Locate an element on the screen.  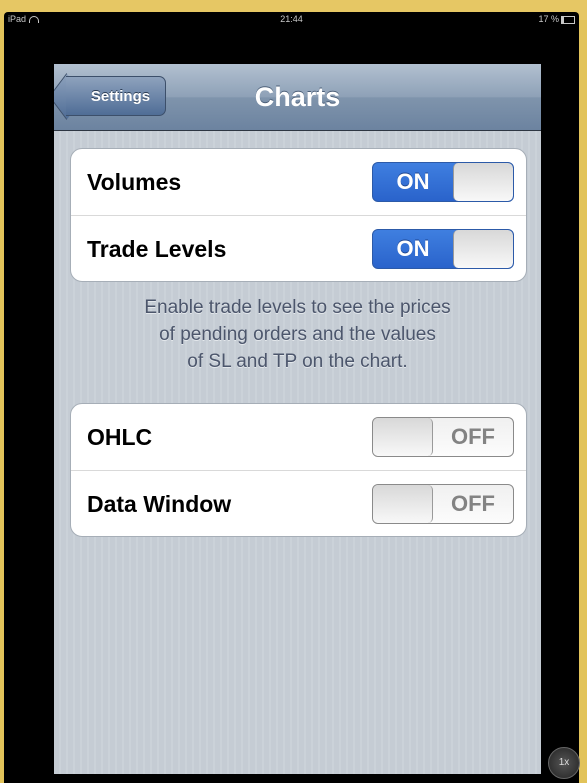
data-window-toggle: OFF is located at coordinates (443, 504).